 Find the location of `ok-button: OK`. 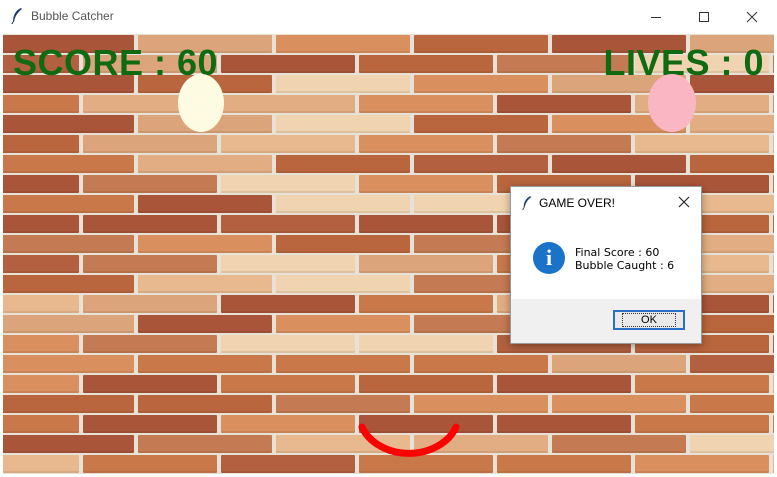

ok-button: OK is located at coordinates (649, 320).